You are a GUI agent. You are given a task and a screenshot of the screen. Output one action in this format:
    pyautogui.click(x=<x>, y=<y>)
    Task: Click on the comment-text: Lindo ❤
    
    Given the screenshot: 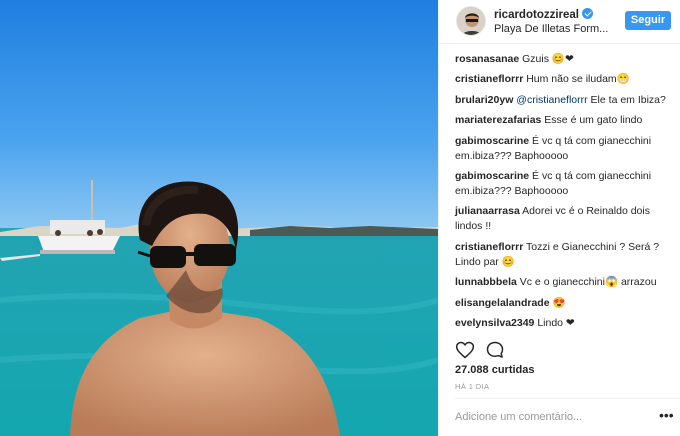 What is the action you would take?
    pyautogui.click(x=554, y=322)
    